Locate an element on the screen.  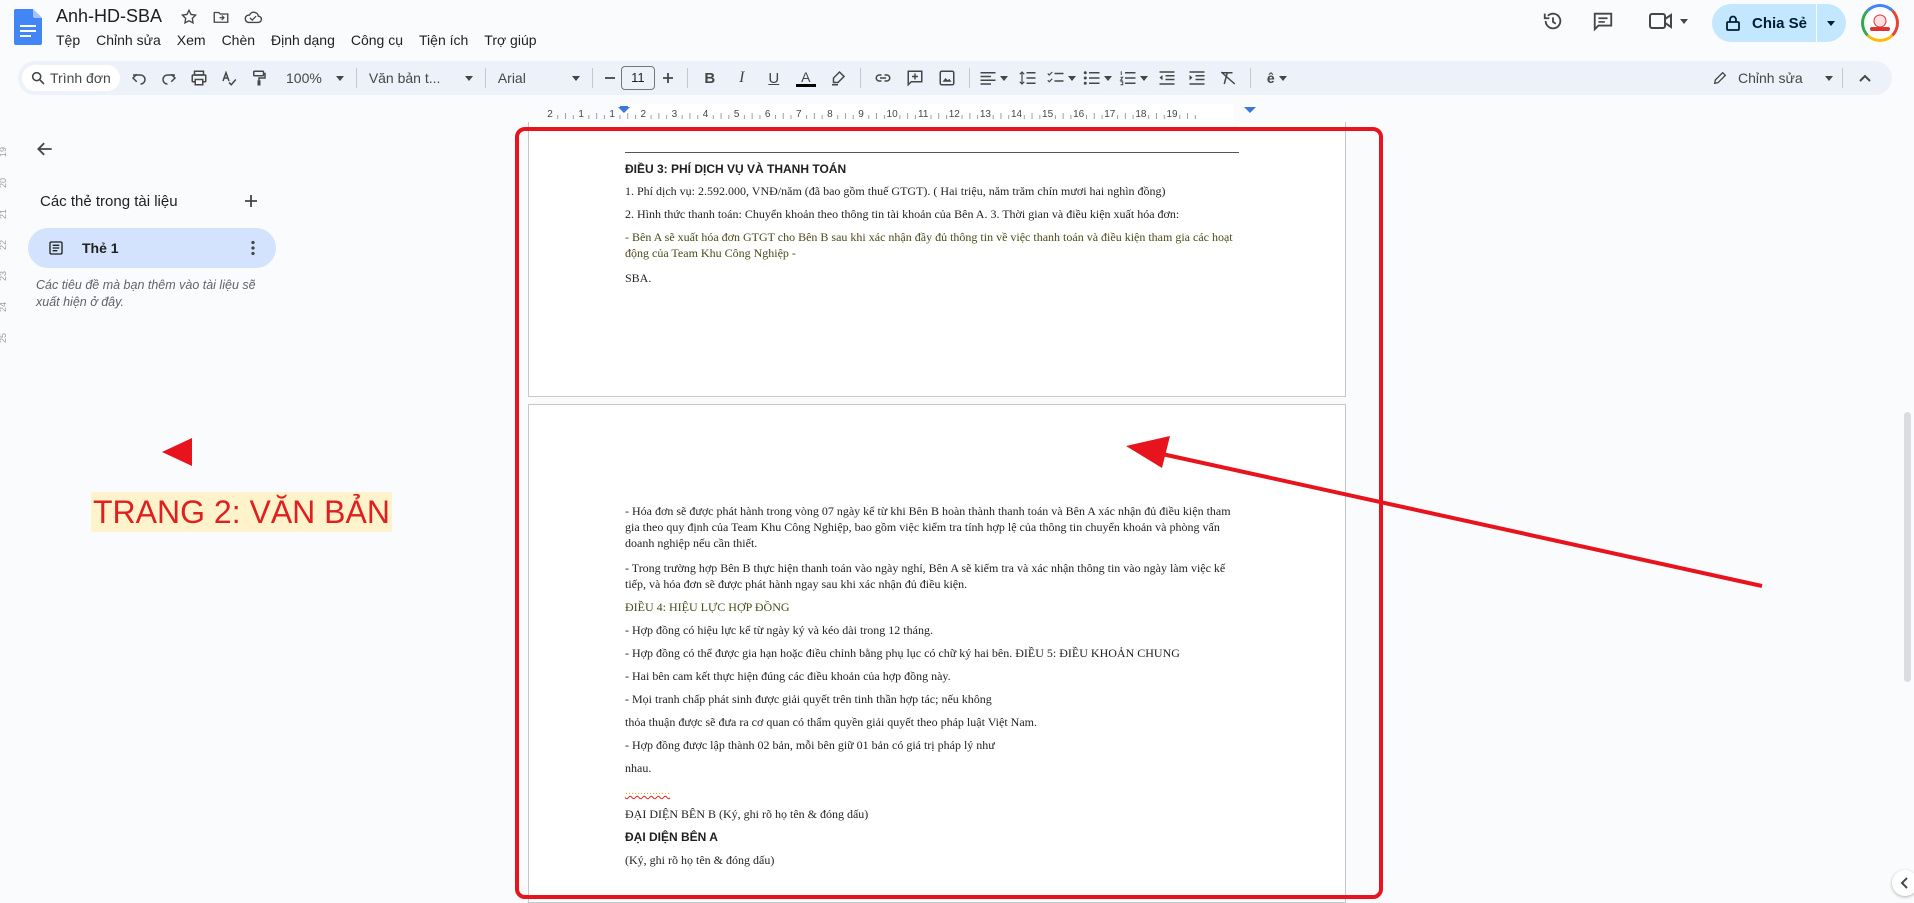
editing-mode-value: Chỉnh sửa is located at coordinates (1770, 78).